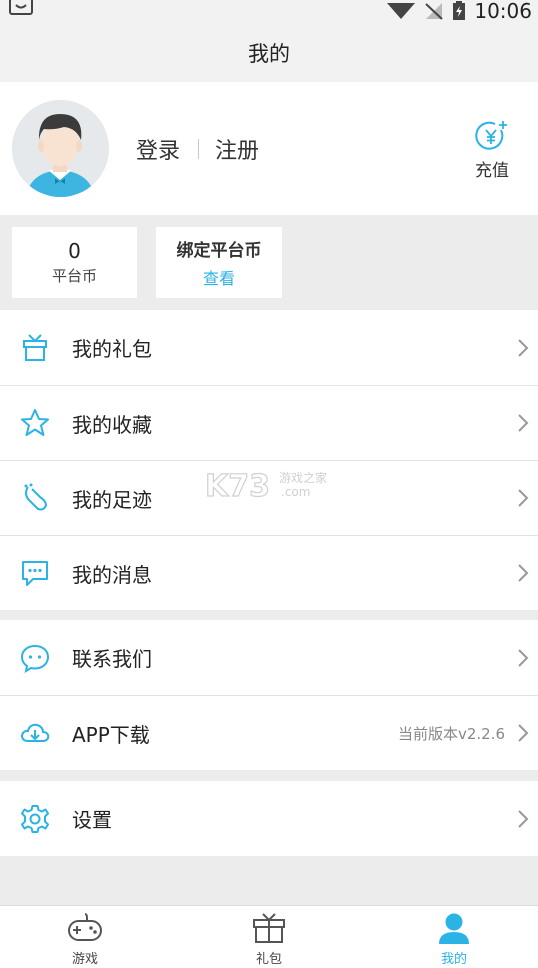 Image resolution: width=538 pixels, height=968 pixels. What do you see at coordinates (74, 276) in the screenshot?
I see `platform-coin-label: 平台币` at bounding box center [74, 276].